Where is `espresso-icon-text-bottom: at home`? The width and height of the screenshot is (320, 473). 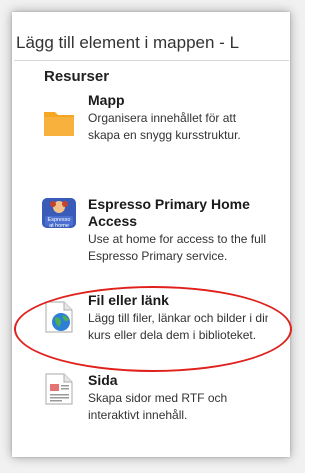 espresso-icon-text-bottom: at home is located at coordinates (59, 226).